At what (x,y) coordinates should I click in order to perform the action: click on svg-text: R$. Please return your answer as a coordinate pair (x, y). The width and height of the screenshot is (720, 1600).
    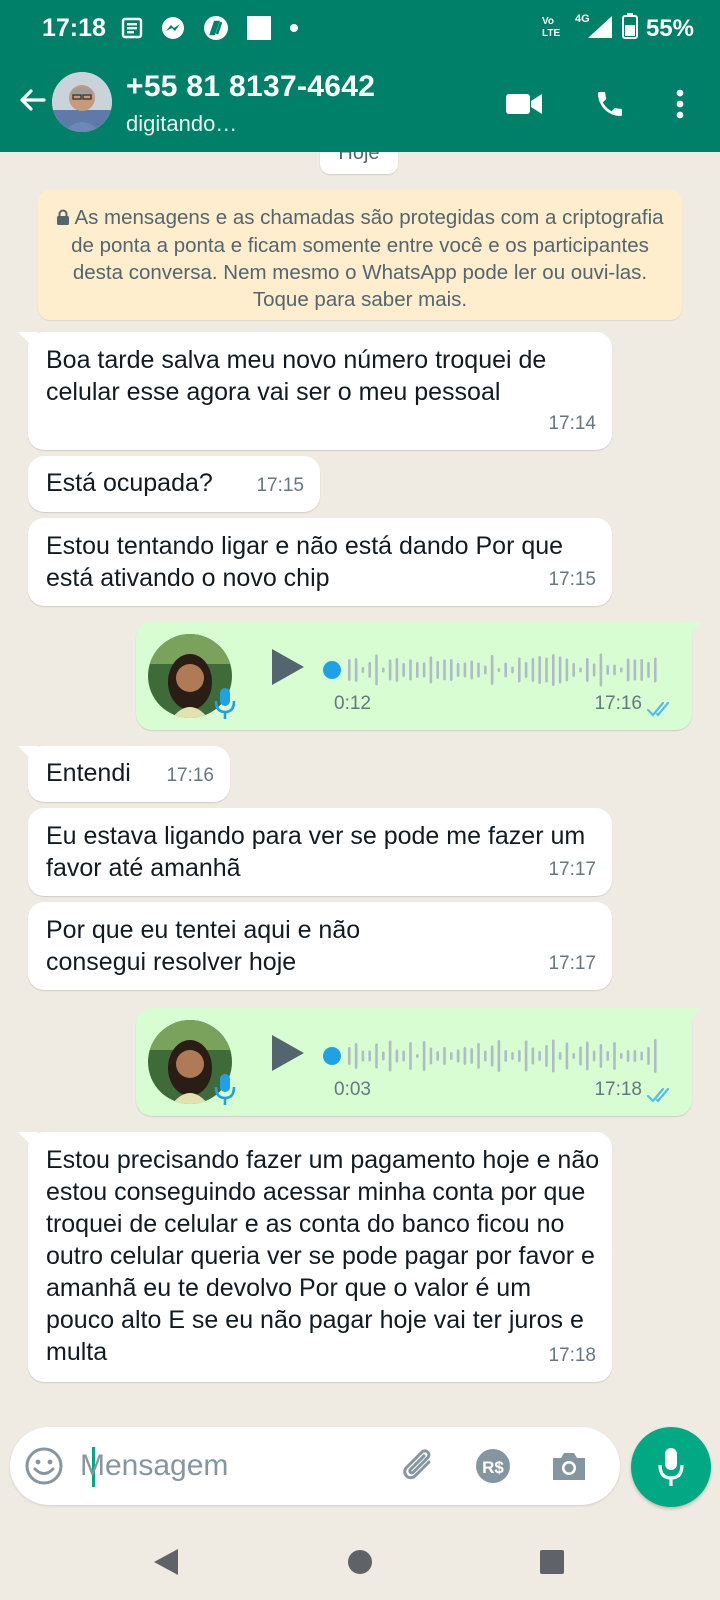
    Looking at the image, I should click on (493, 1467).